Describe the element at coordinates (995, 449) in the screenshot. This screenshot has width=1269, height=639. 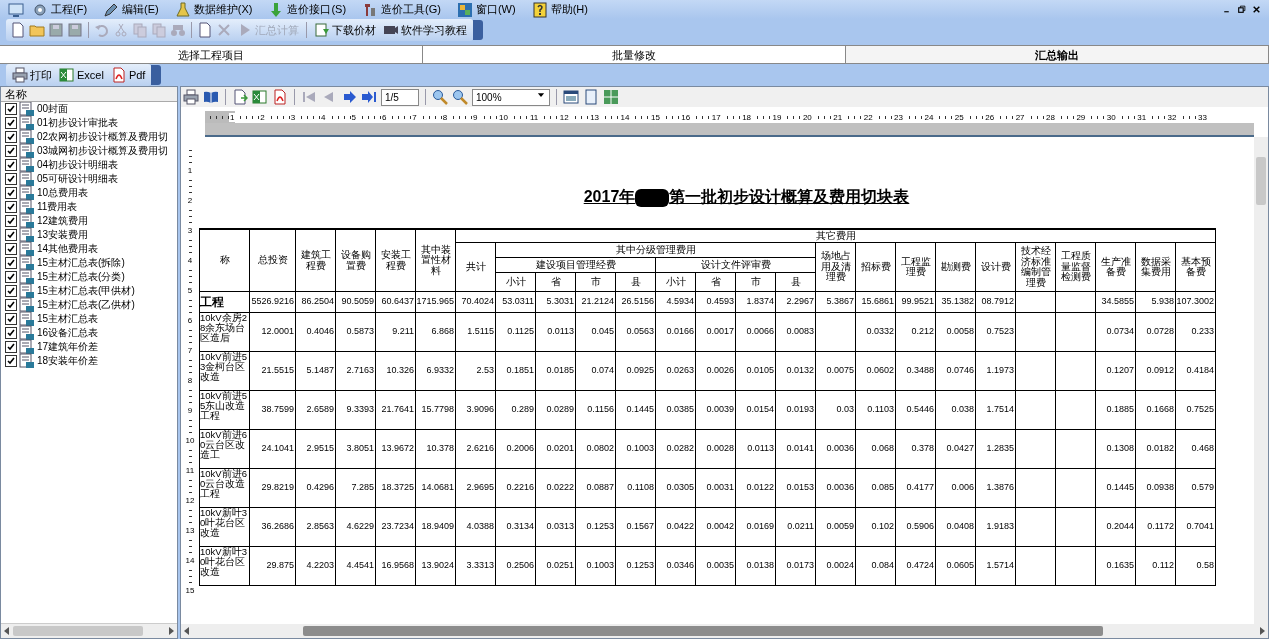
I see `table-cell: 1.2835` at that location.